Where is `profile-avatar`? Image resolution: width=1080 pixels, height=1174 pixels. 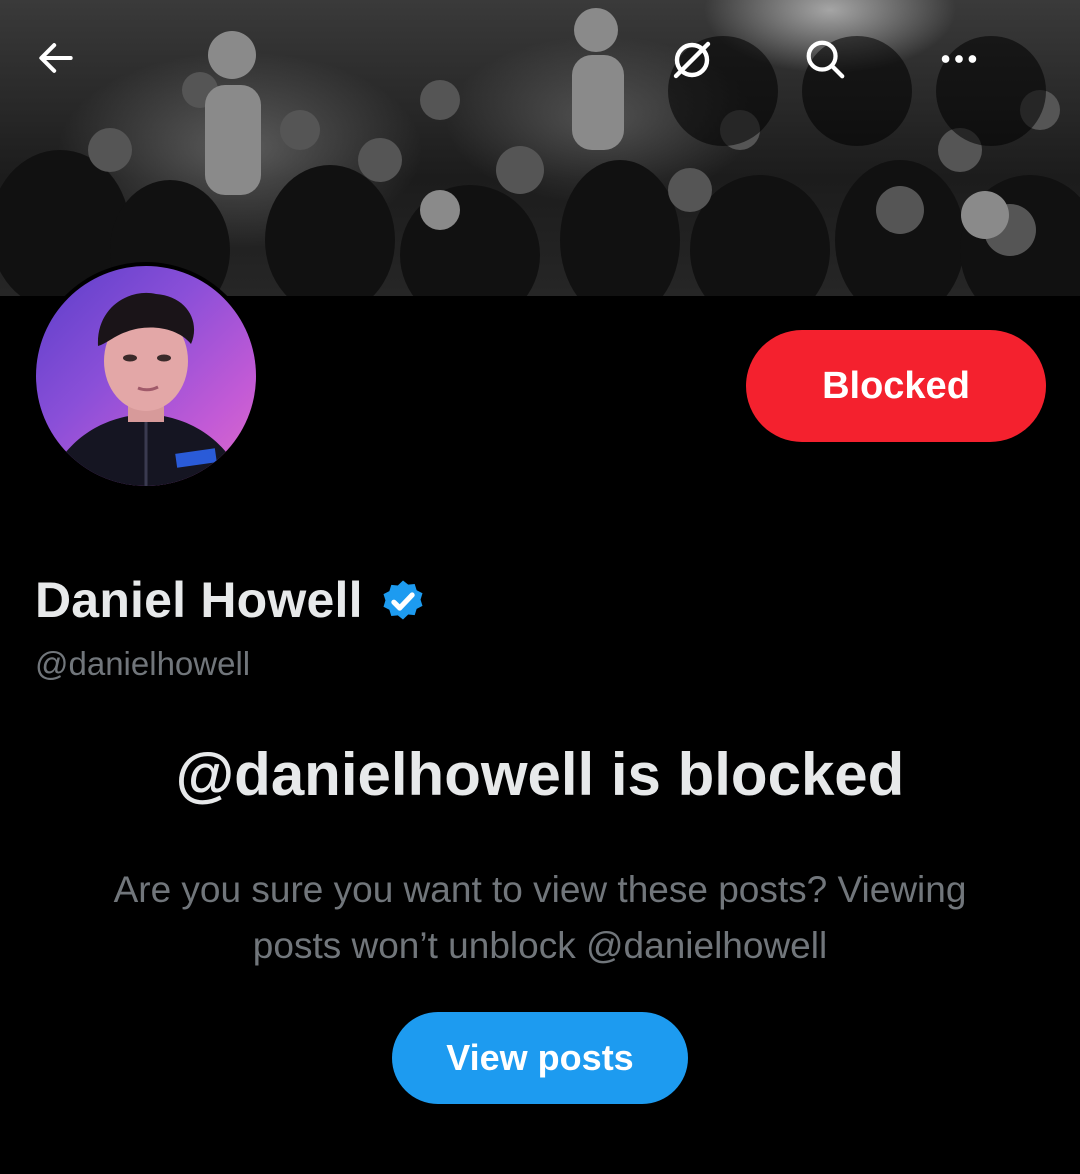 profile-avatar is located at coordinates (146, 376).